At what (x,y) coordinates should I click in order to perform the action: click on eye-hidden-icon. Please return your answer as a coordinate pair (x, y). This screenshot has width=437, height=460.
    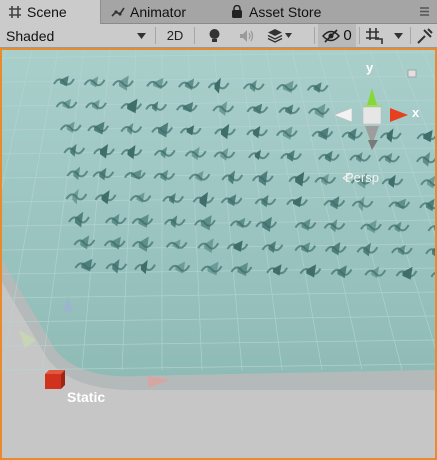
    Looking at the image, I should click on (331, 35).